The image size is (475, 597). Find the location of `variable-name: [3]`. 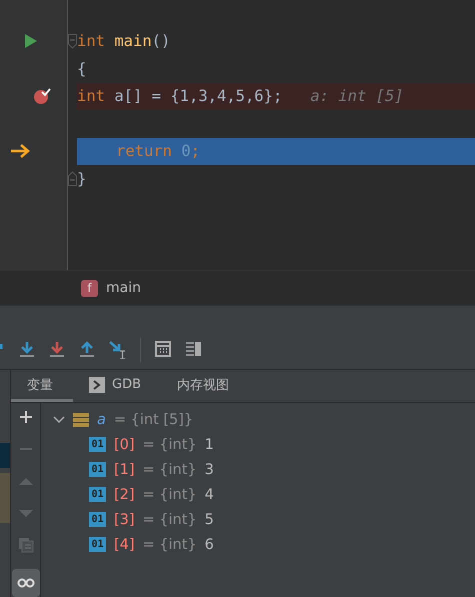

variable-name: [3] is located at coordinates (124, 520).